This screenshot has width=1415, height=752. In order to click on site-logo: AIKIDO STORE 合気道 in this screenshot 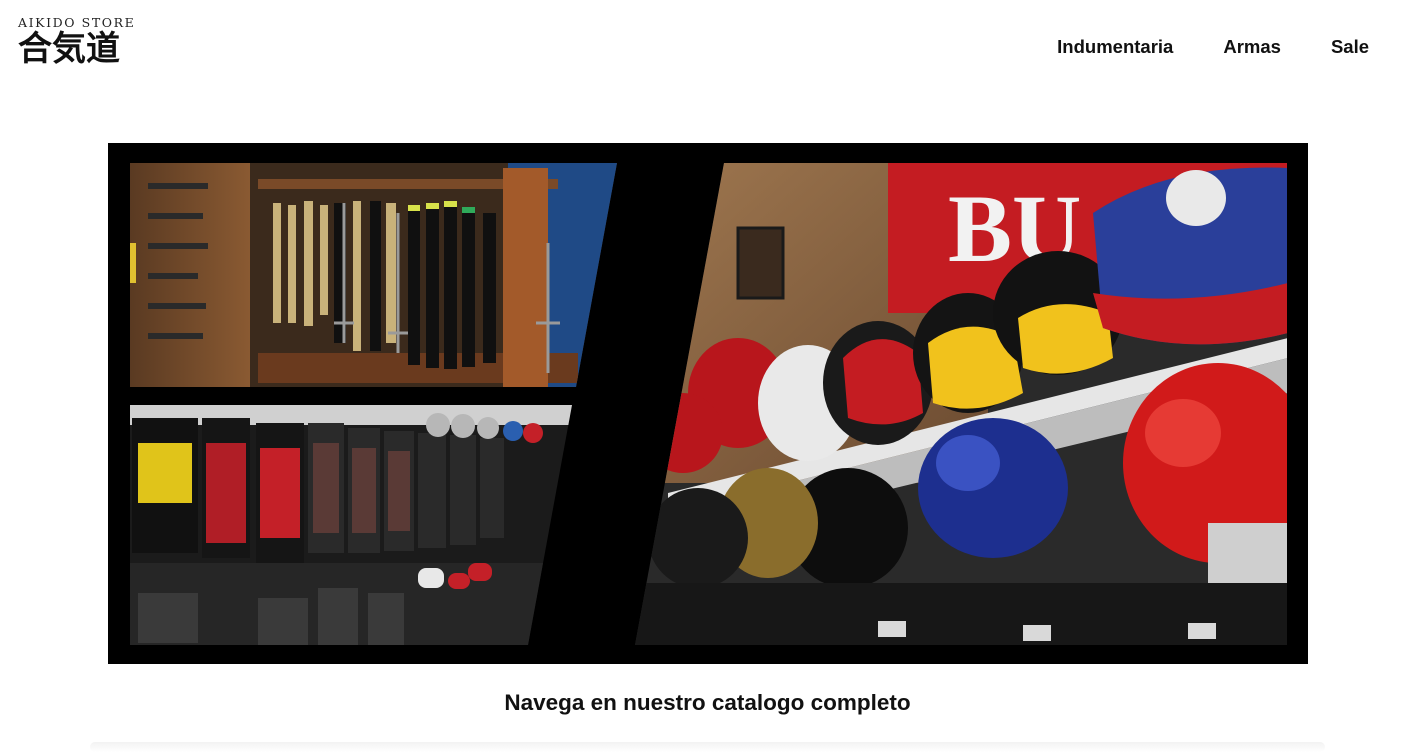, I will do `click(78, 44)`.